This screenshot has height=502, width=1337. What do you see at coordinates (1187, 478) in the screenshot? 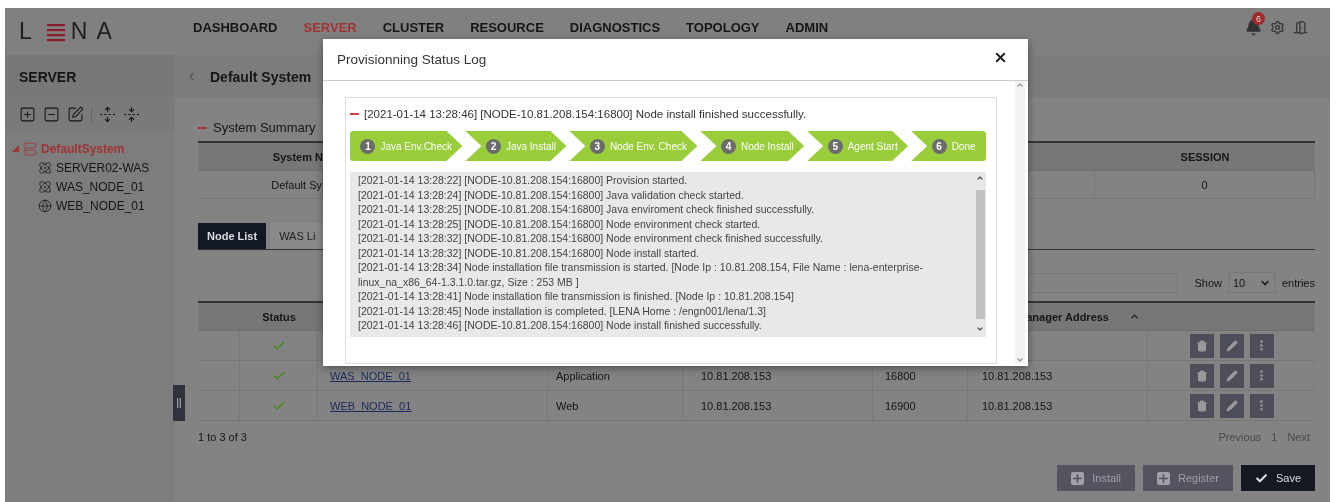
I see `add-button: Register` at bounding box center [1187, 478].